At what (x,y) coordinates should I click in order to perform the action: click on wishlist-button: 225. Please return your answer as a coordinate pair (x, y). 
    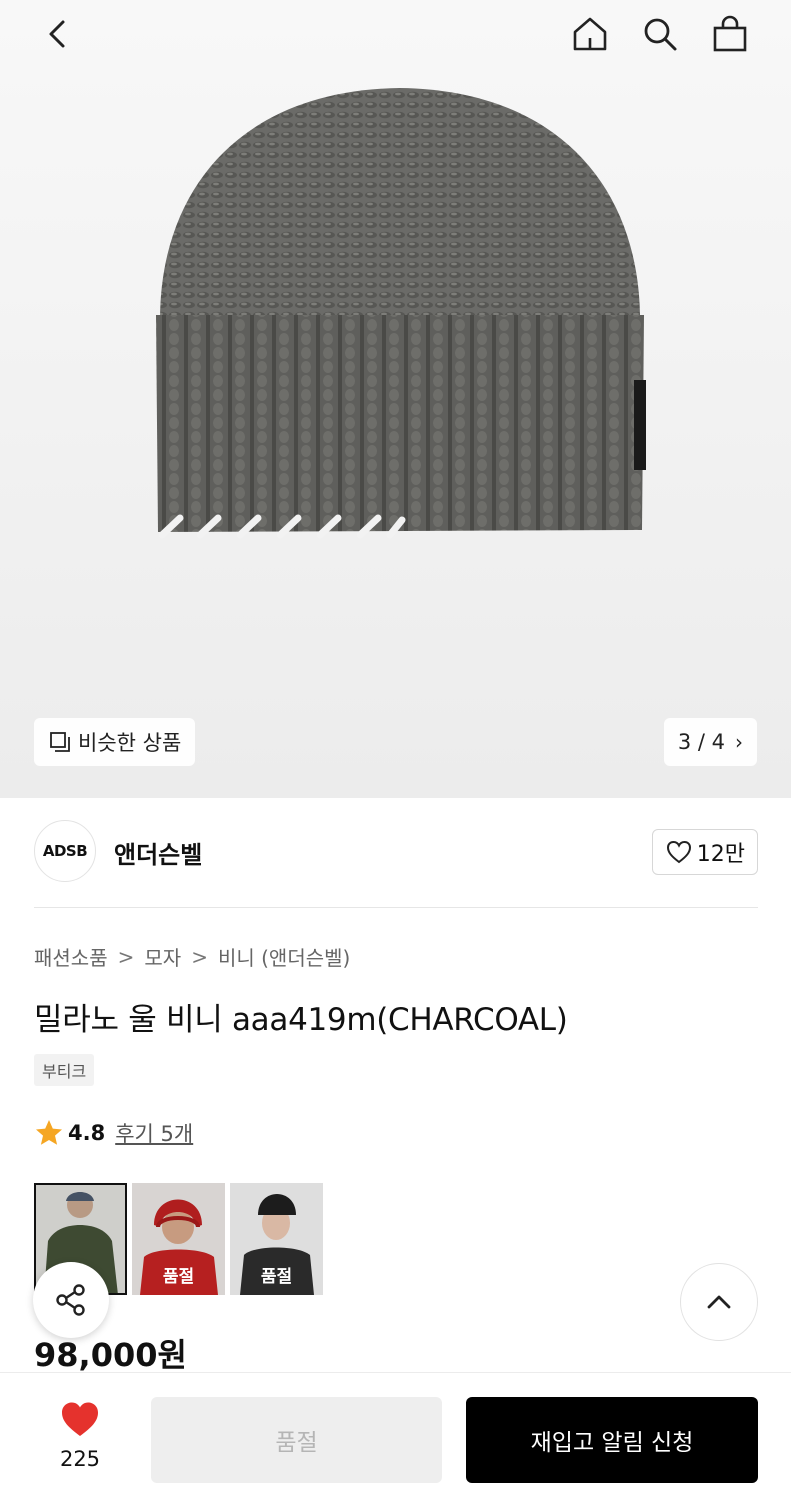
    Looking at the image, I should click on (80, 1435).